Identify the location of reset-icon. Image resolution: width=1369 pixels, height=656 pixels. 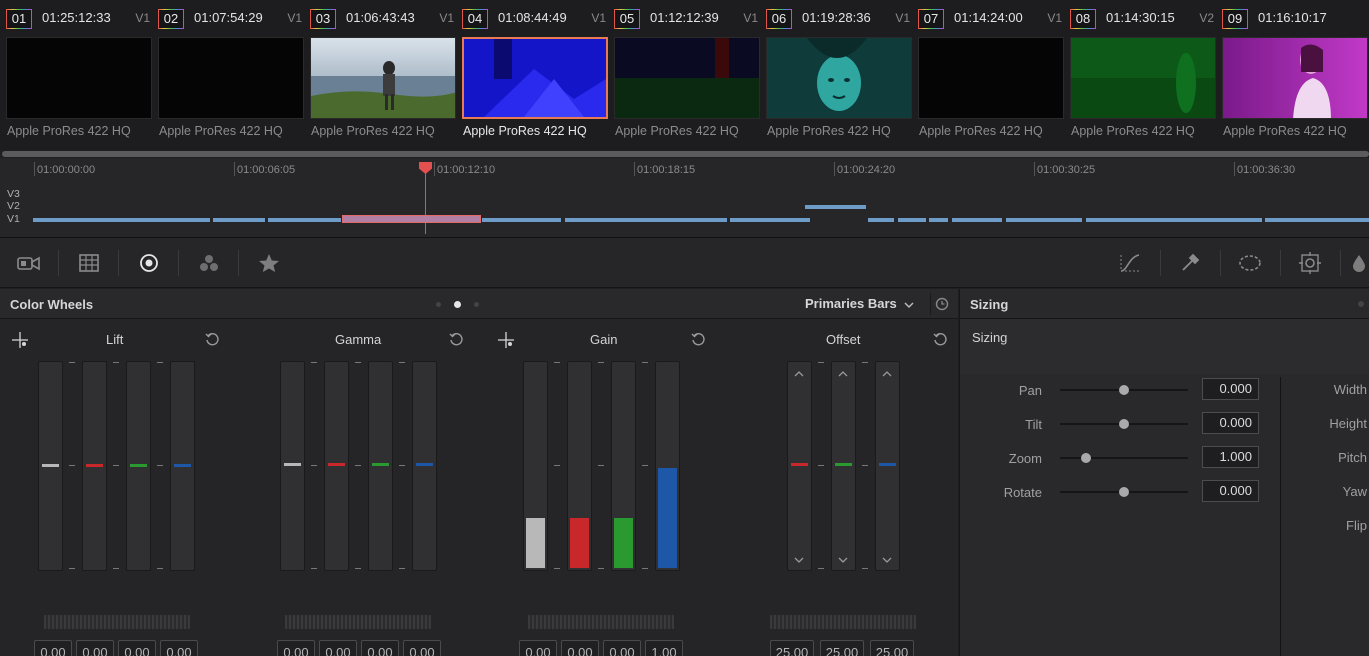
(940, 339).